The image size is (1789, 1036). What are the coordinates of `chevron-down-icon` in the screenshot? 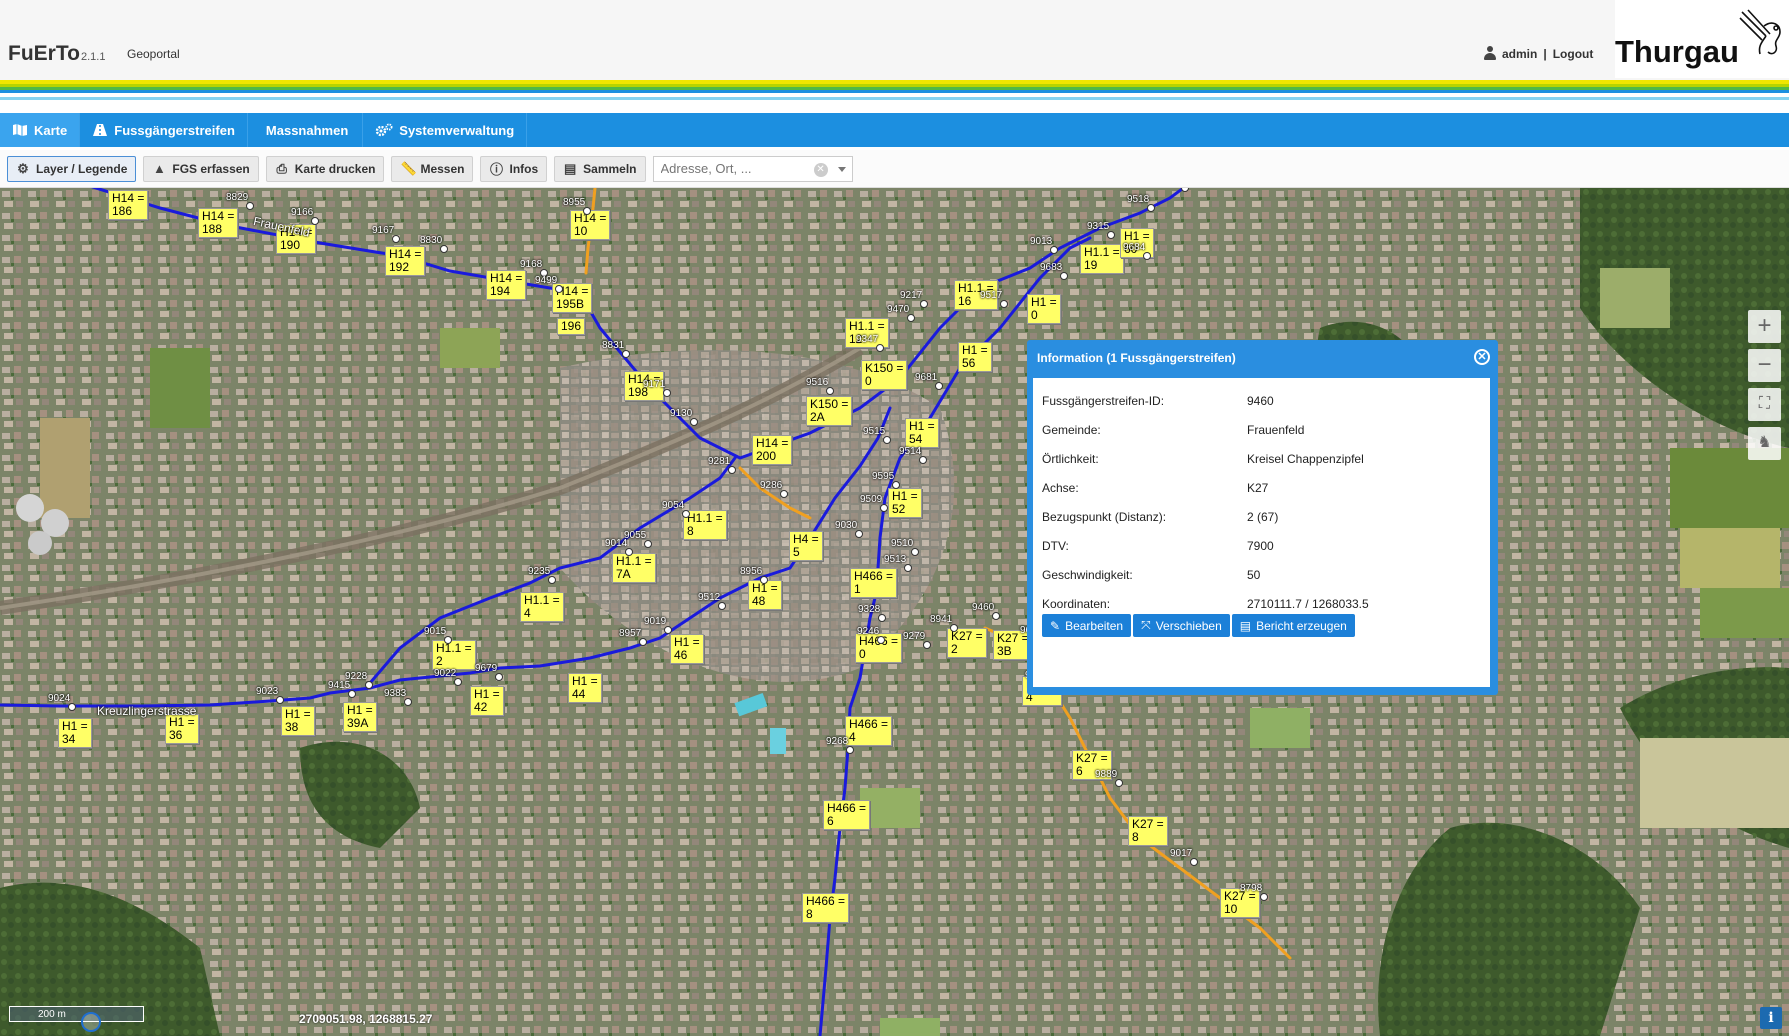 It's located at (841, 169).